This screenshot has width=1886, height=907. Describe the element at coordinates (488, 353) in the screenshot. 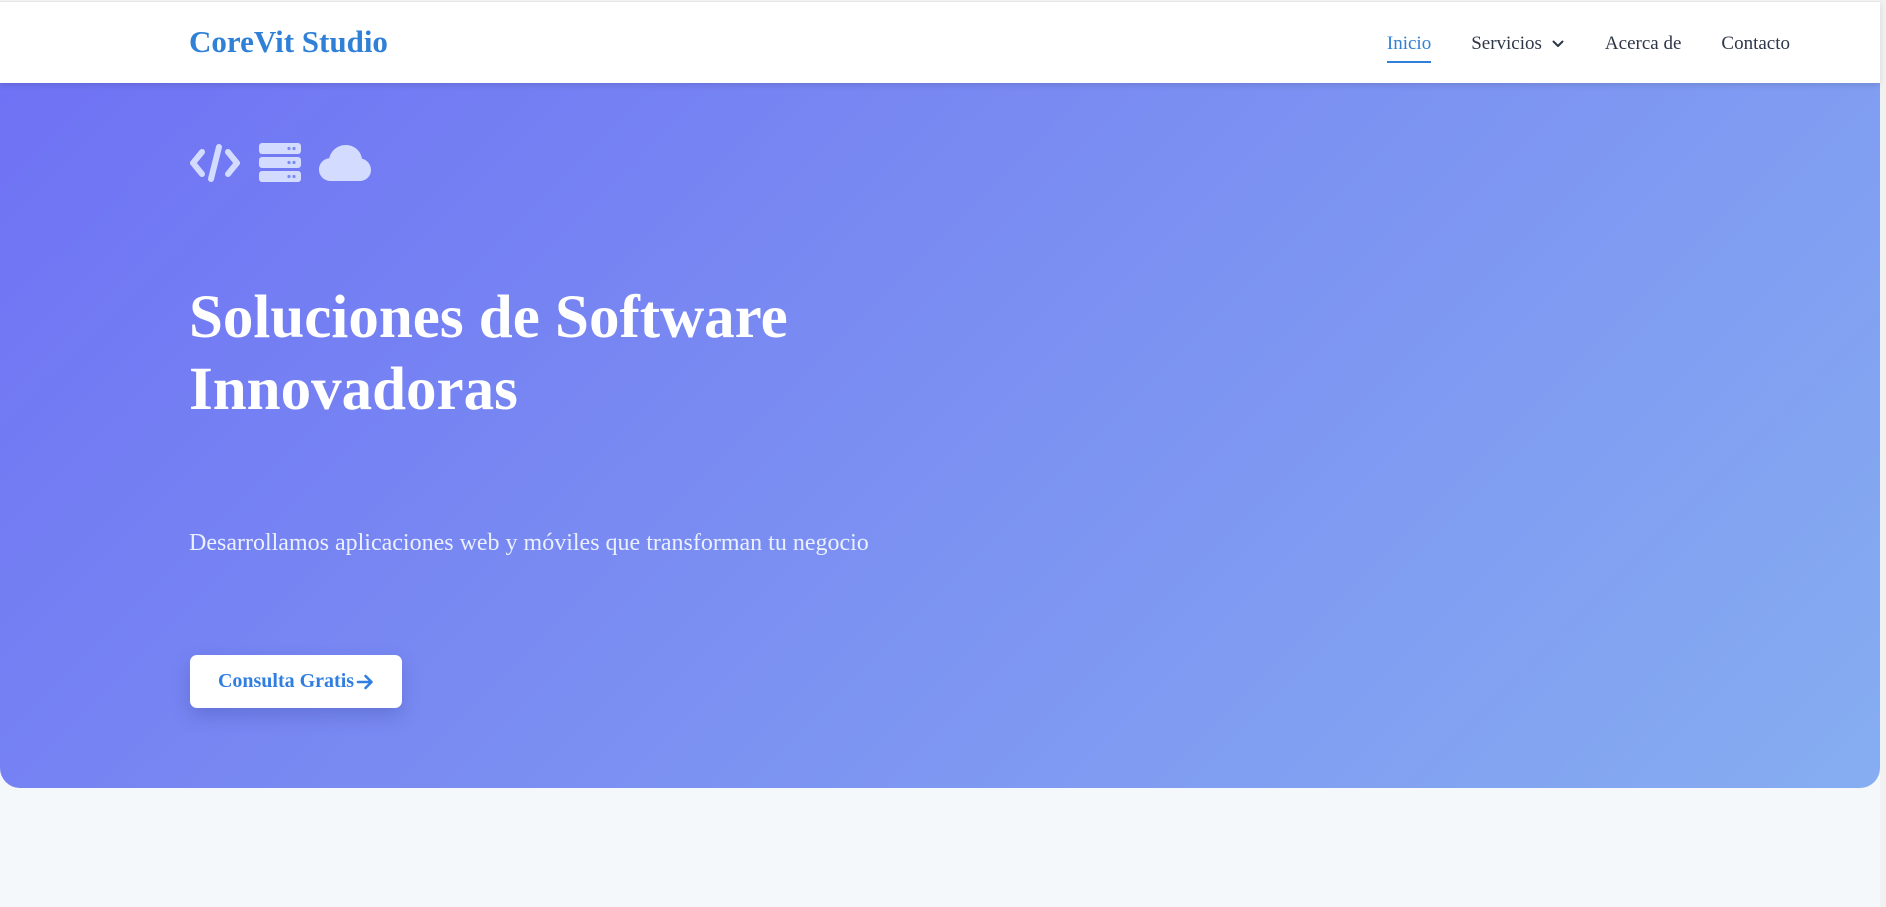

I see `hero-title: Soluciones de Software Innovadoras` at that location.